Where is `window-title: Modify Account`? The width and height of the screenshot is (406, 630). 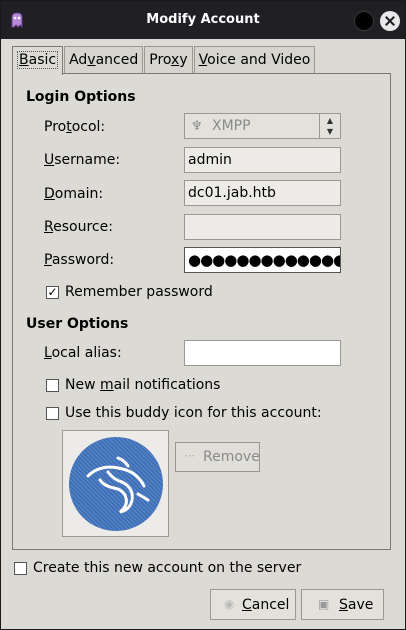
window-title: Modify Account is located at coordinates (203, 19).